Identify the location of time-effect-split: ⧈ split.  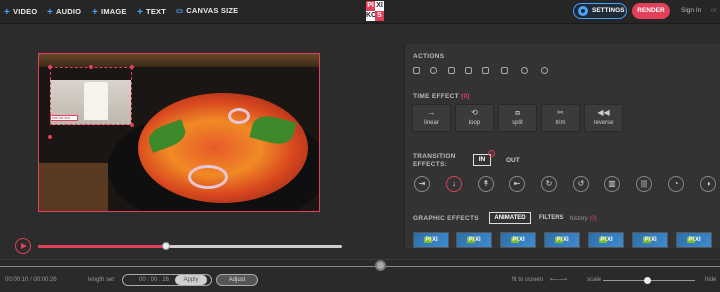
(517, 118).